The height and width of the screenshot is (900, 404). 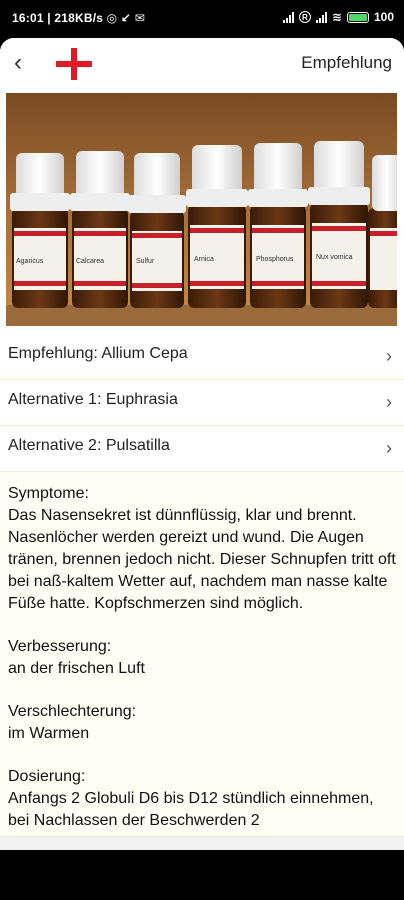 I want to click on worsening-heading: Verschlechterung:, so click(x=72, y=711).